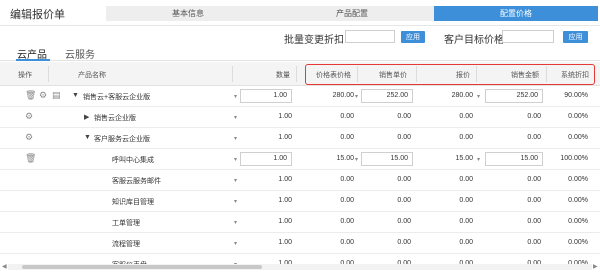 Image resolution: width=600 pixels, height=272 pixels. Describe the element at coordinates (188, 13) in the screenshot. I see `step-basic-info: 基本信息` at that location.